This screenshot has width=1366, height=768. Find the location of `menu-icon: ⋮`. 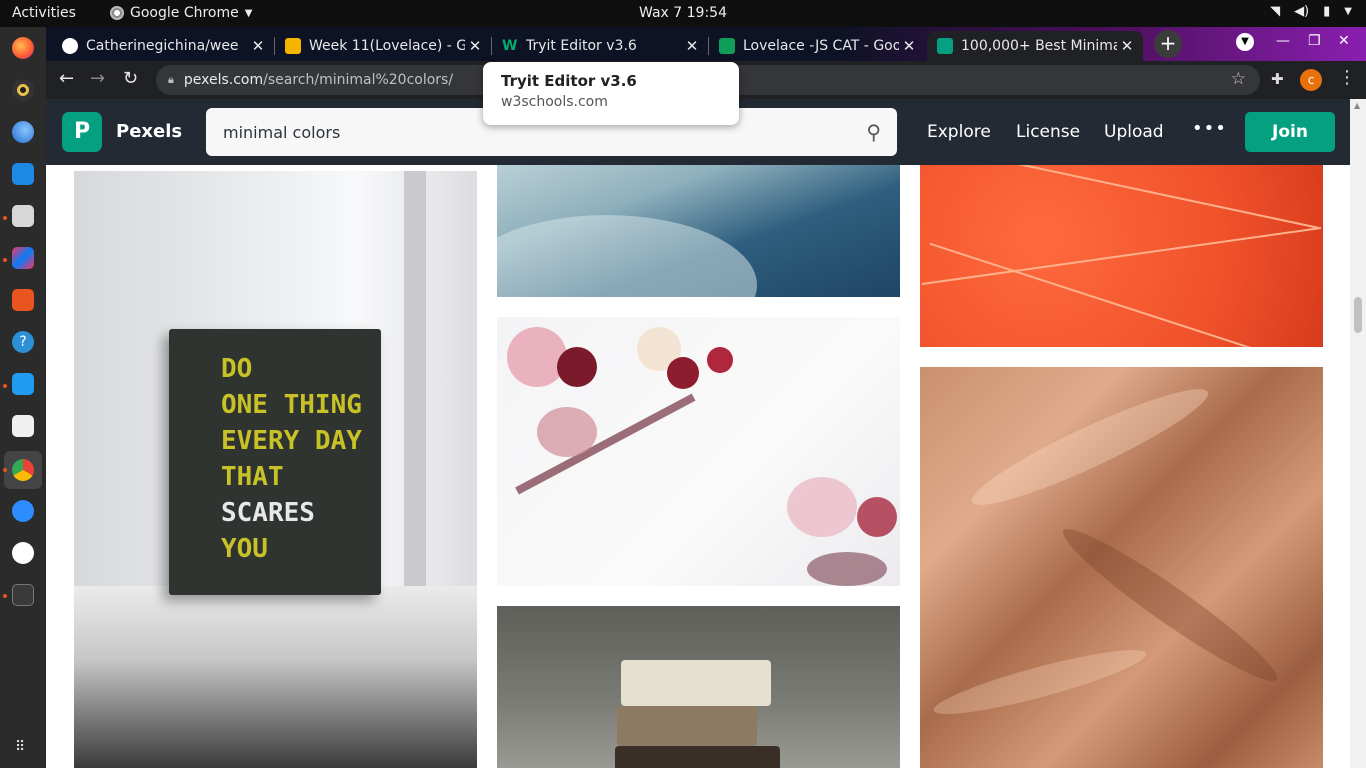

menu-icon: ⋮ is located at coordinates (1347, 77).